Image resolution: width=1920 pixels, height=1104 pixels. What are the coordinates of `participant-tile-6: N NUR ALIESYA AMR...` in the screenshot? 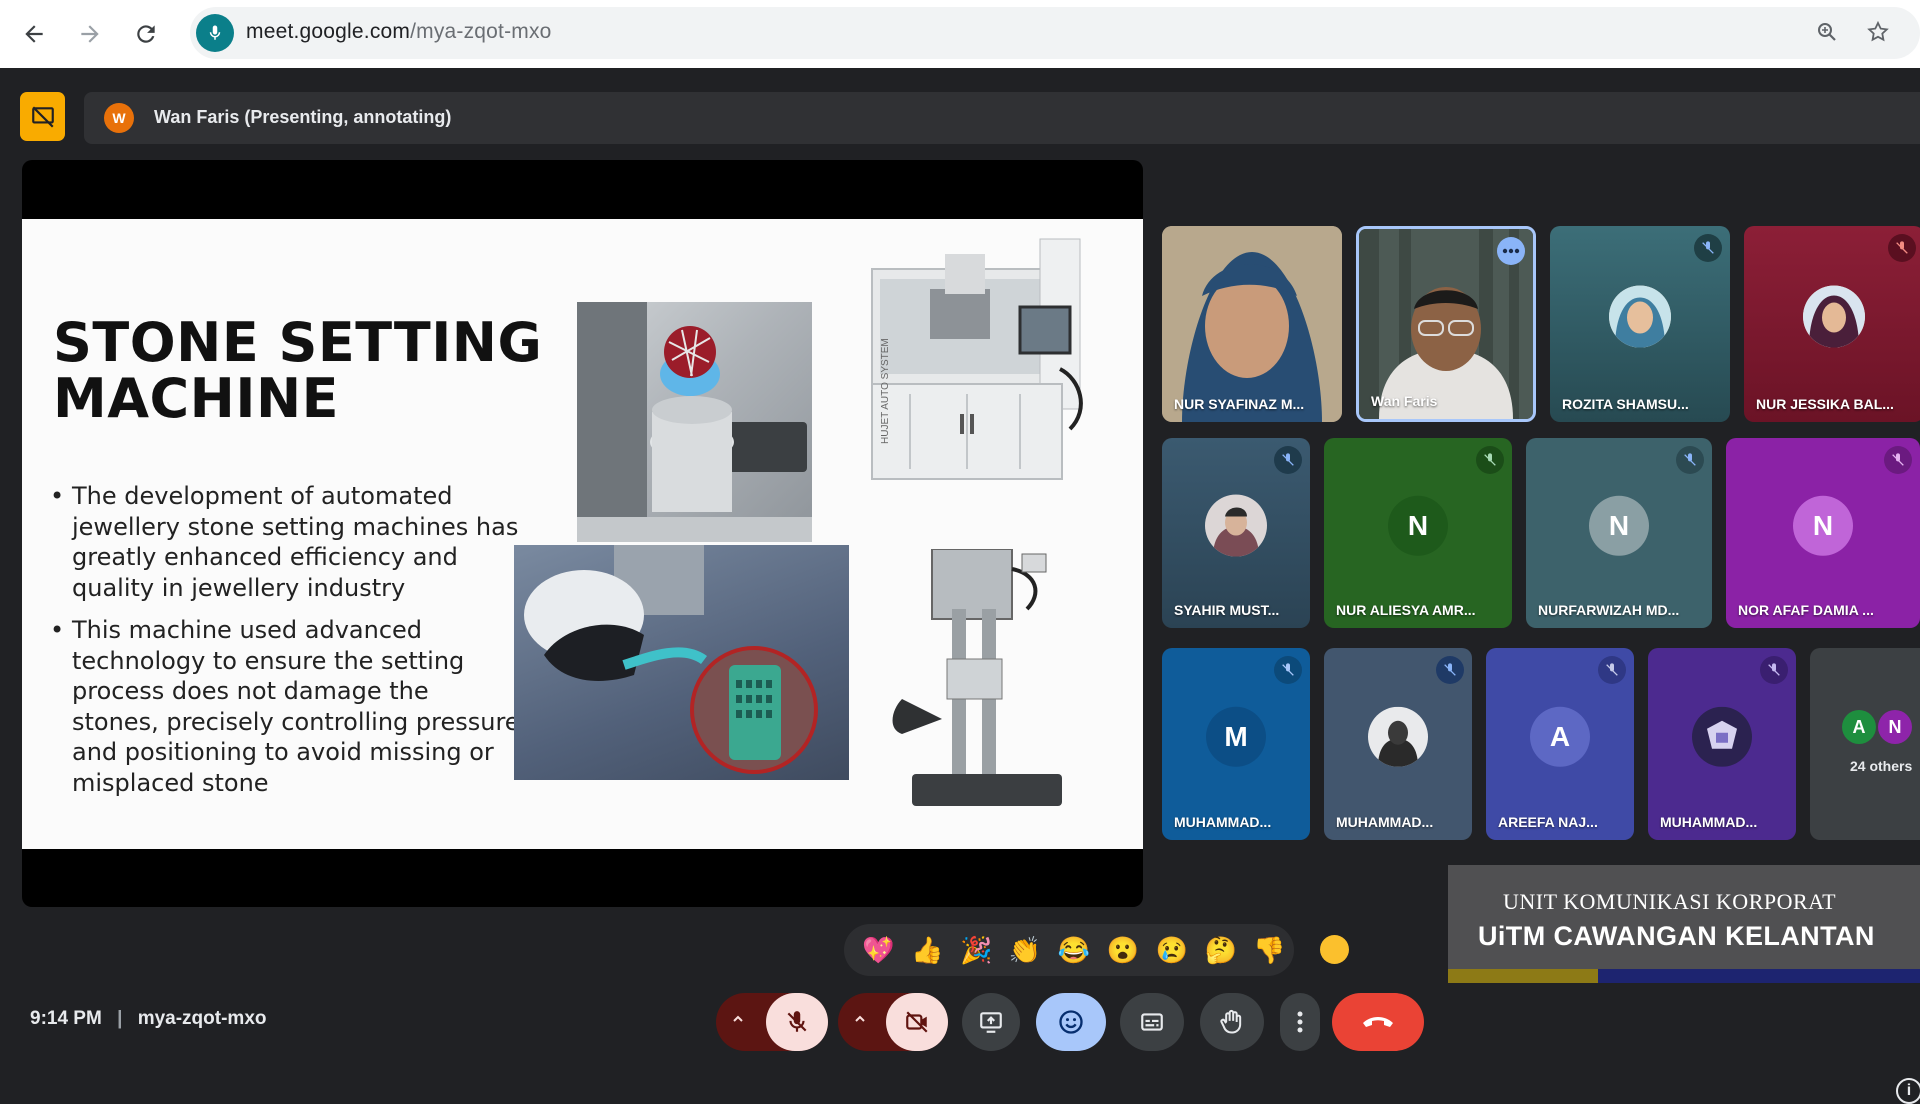 It's located at (1418, 533).